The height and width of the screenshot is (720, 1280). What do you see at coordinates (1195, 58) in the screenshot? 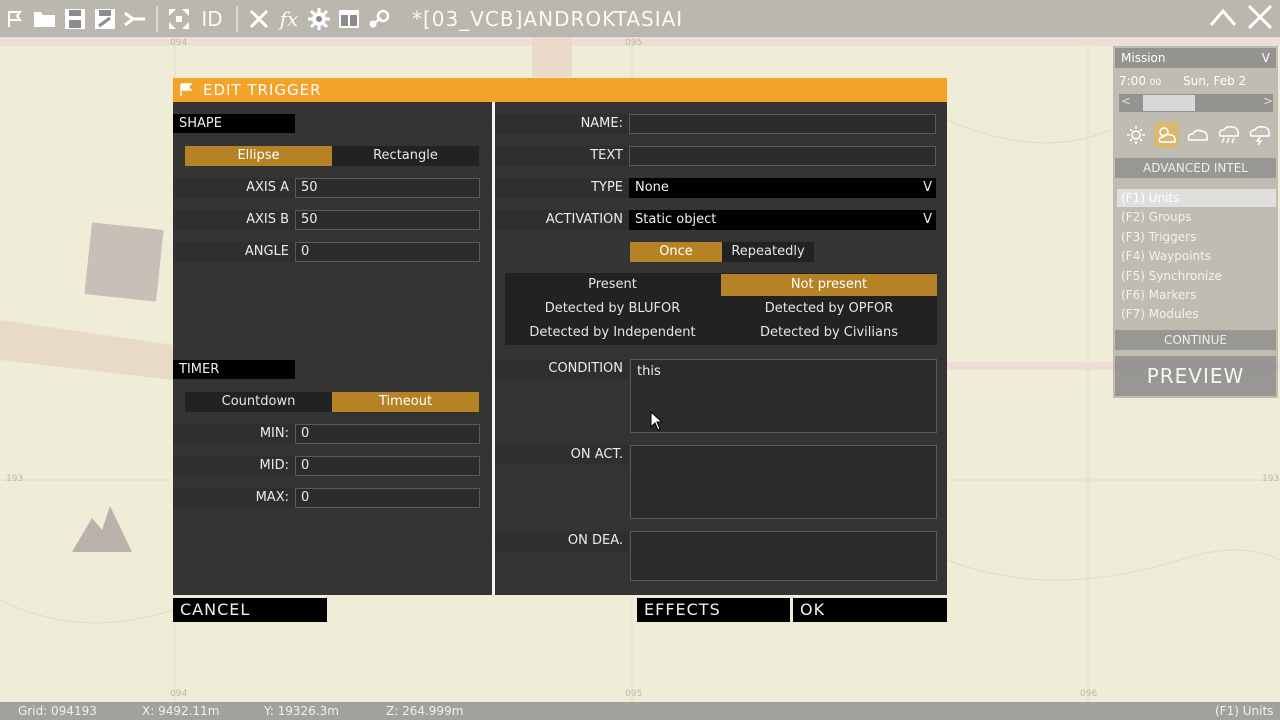
I see `mode-select: Mission V` at bounding box center [1195, 58].